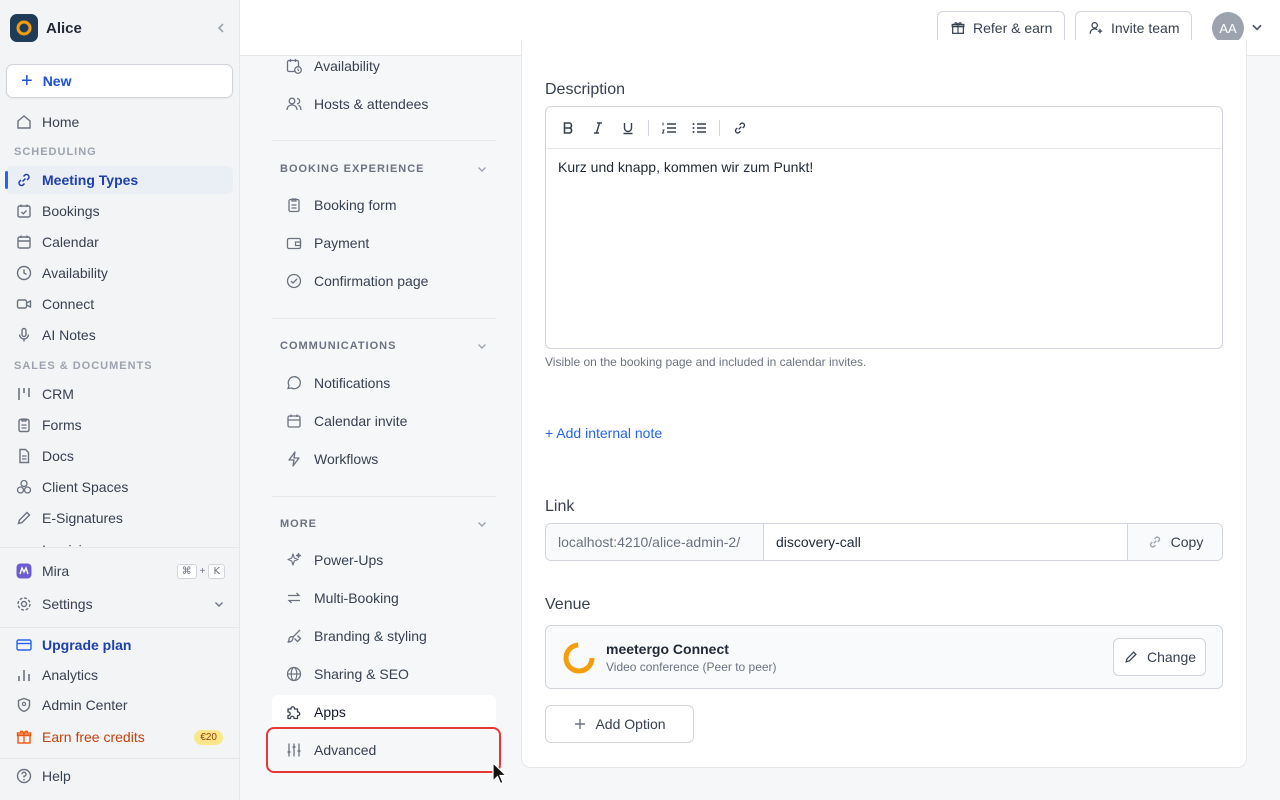 This screenshot has height=800, width=1280. I want to click on bold-icon, so click(568, 128).